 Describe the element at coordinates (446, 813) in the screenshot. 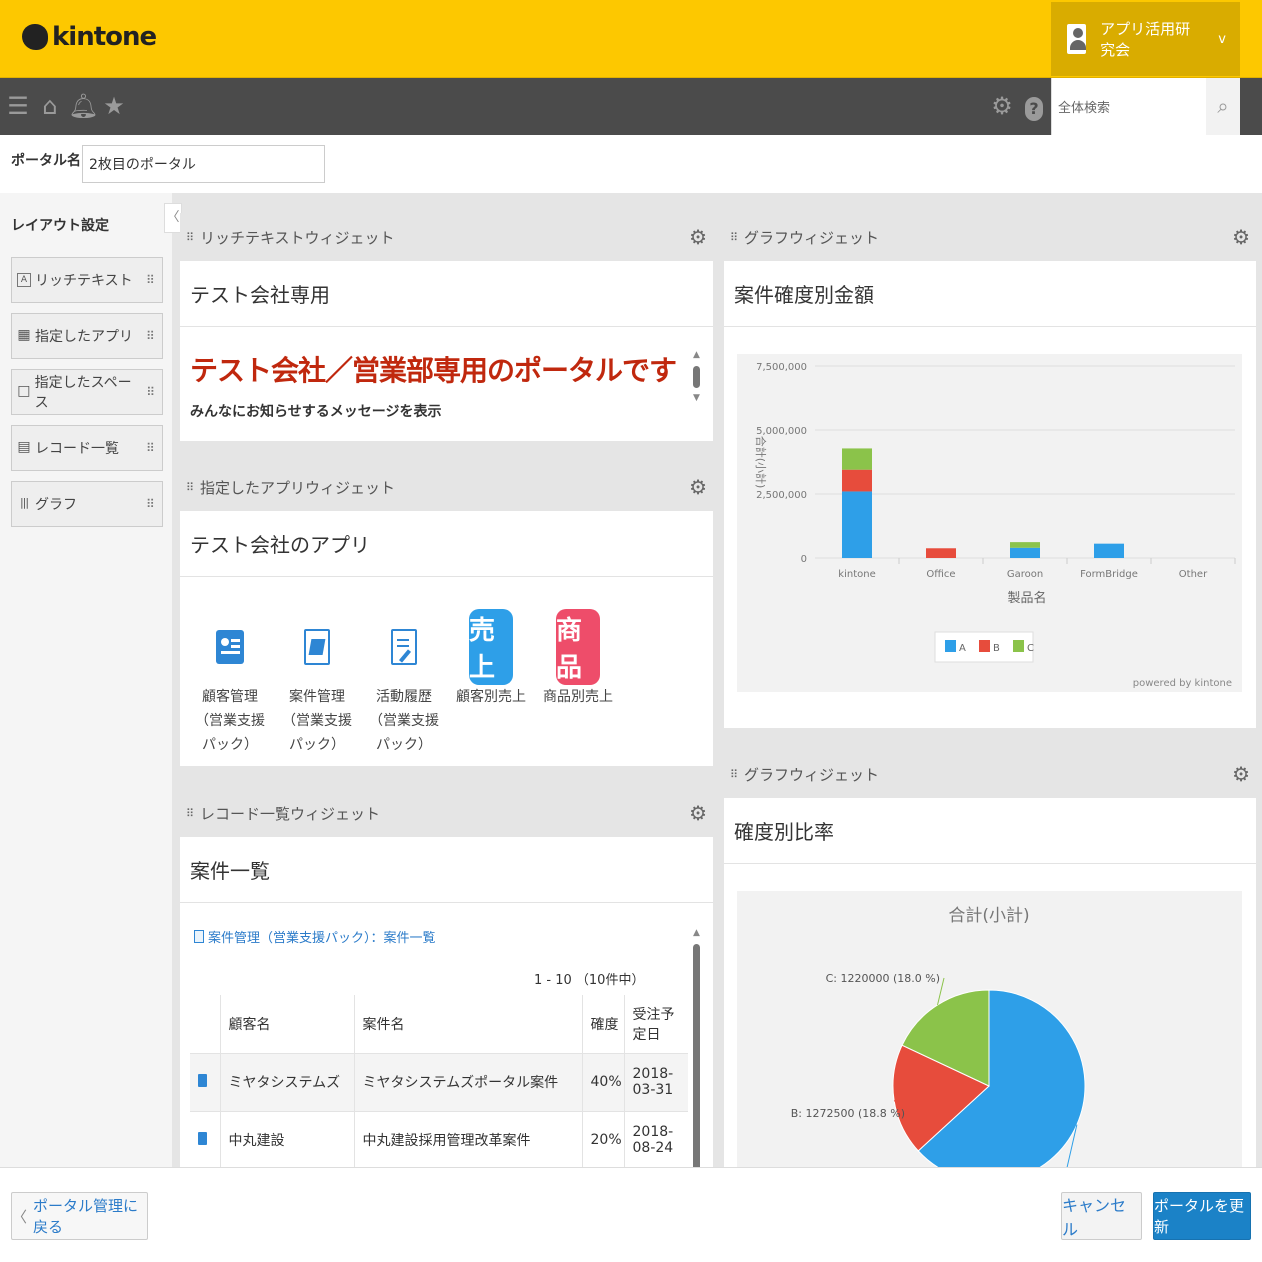

I see `widget-header: ⠿ レコード一覧ウィジェット ⚙` at that location.